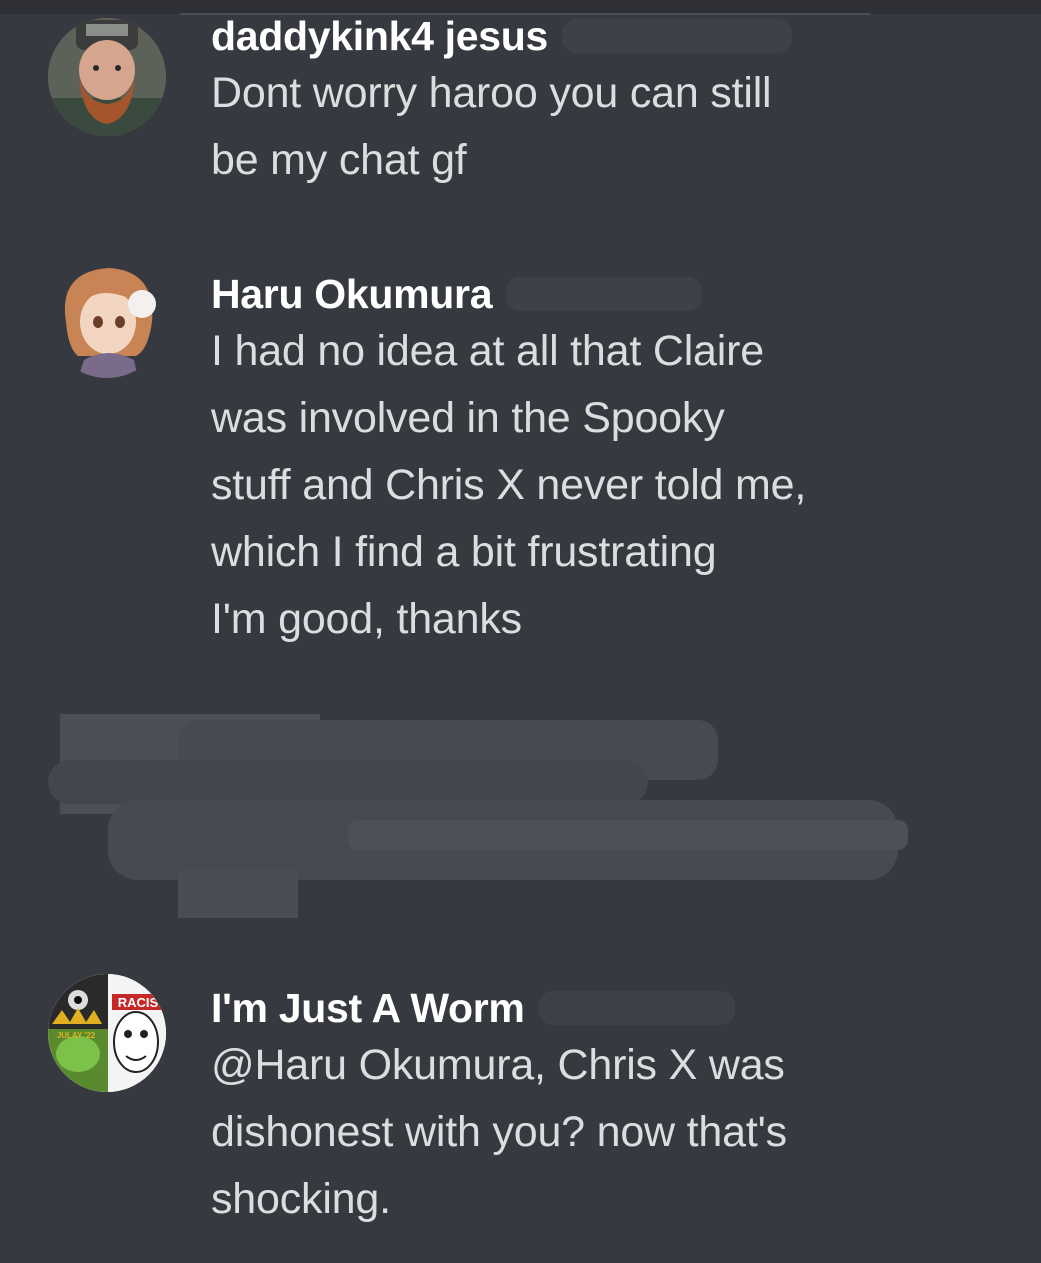  Describe the element at coordinates (491, 93) in the screenshot. I see `message-line: Dont worry haroo you can still` at that location.